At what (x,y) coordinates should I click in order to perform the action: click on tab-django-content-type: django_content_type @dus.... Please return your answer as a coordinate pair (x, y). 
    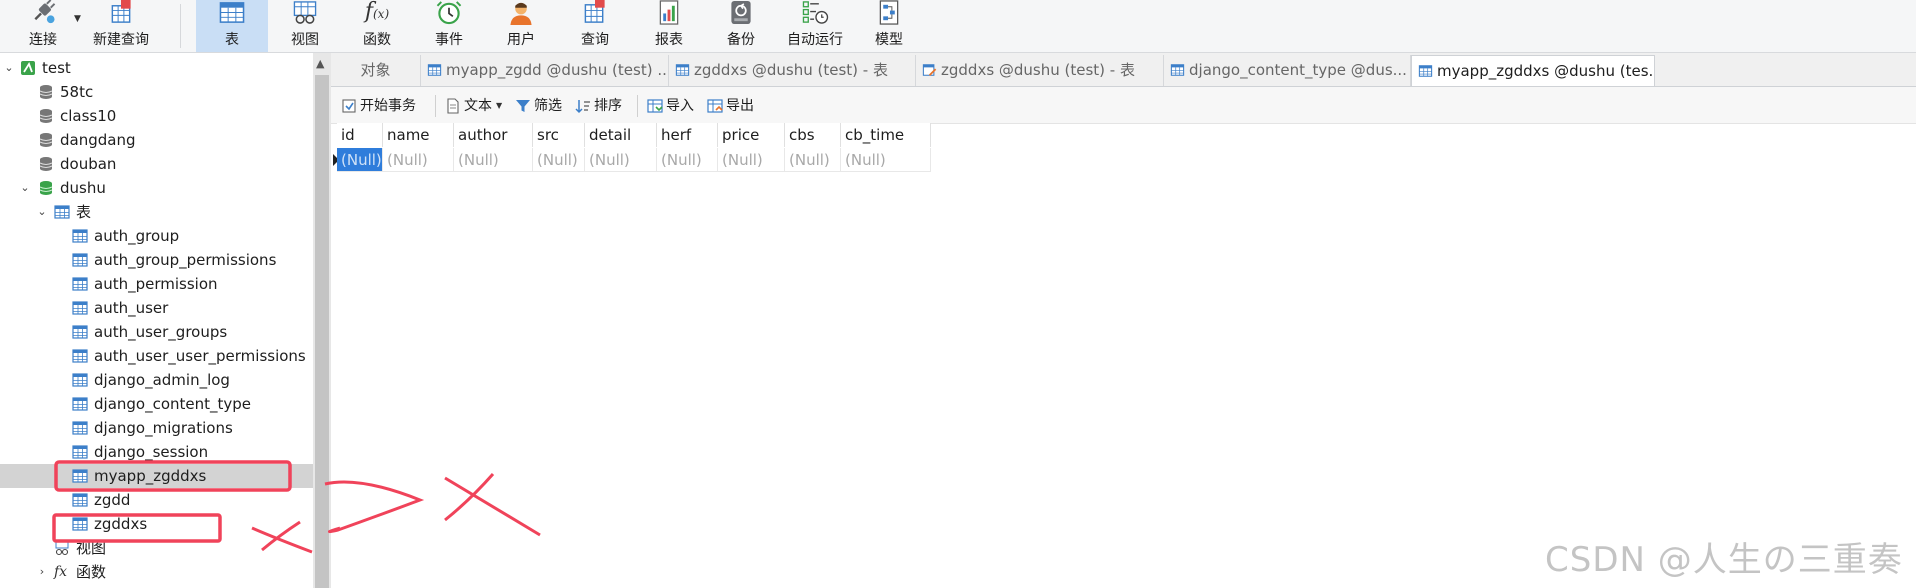
    Looking at the image, I should click on (1287, 70).